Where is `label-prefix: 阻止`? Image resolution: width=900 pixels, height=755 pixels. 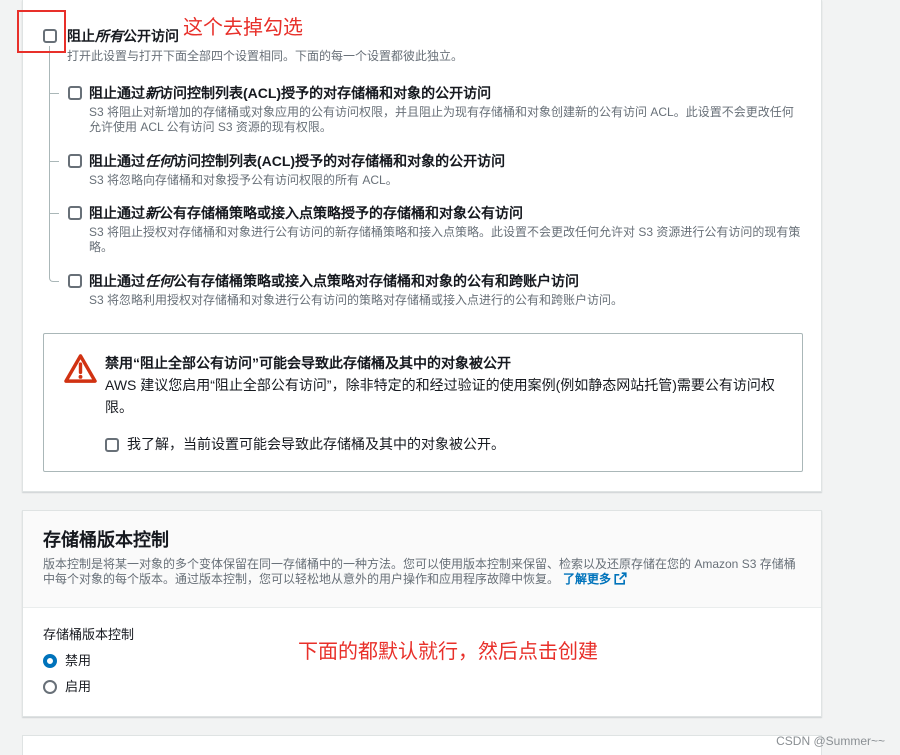 label-prefix: 阻止 is located at coordinates (81, 36).